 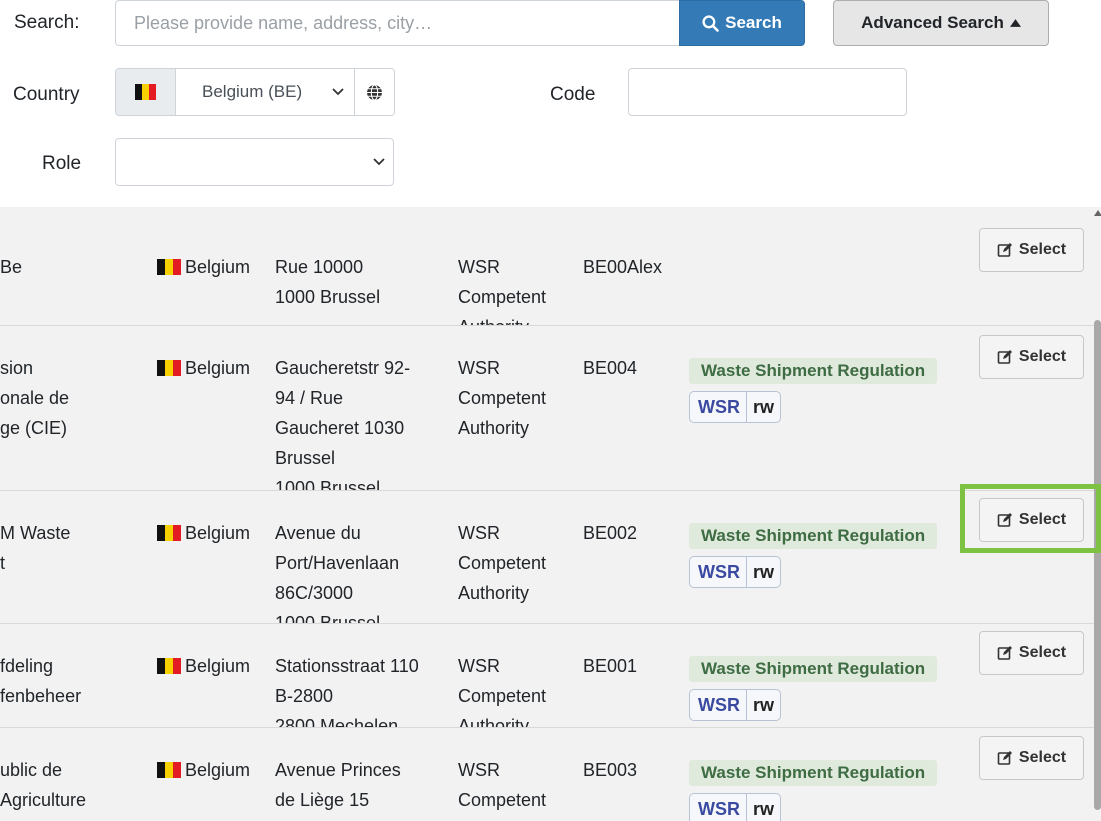 What do you see at coordinates (610, 368) in the screenshot?
I see `code-cell: BE004` at bounding box center [610, 368].